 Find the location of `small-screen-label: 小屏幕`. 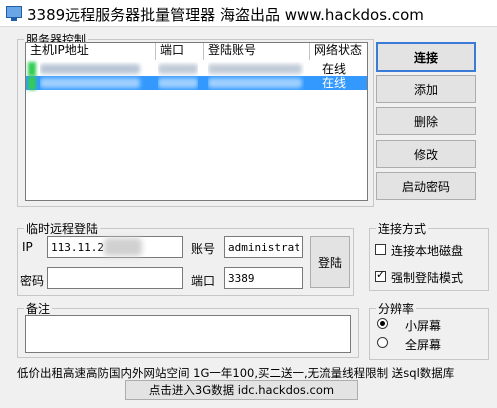

small-screen-label: 小屏幕 is located at coordinates (423, 325).